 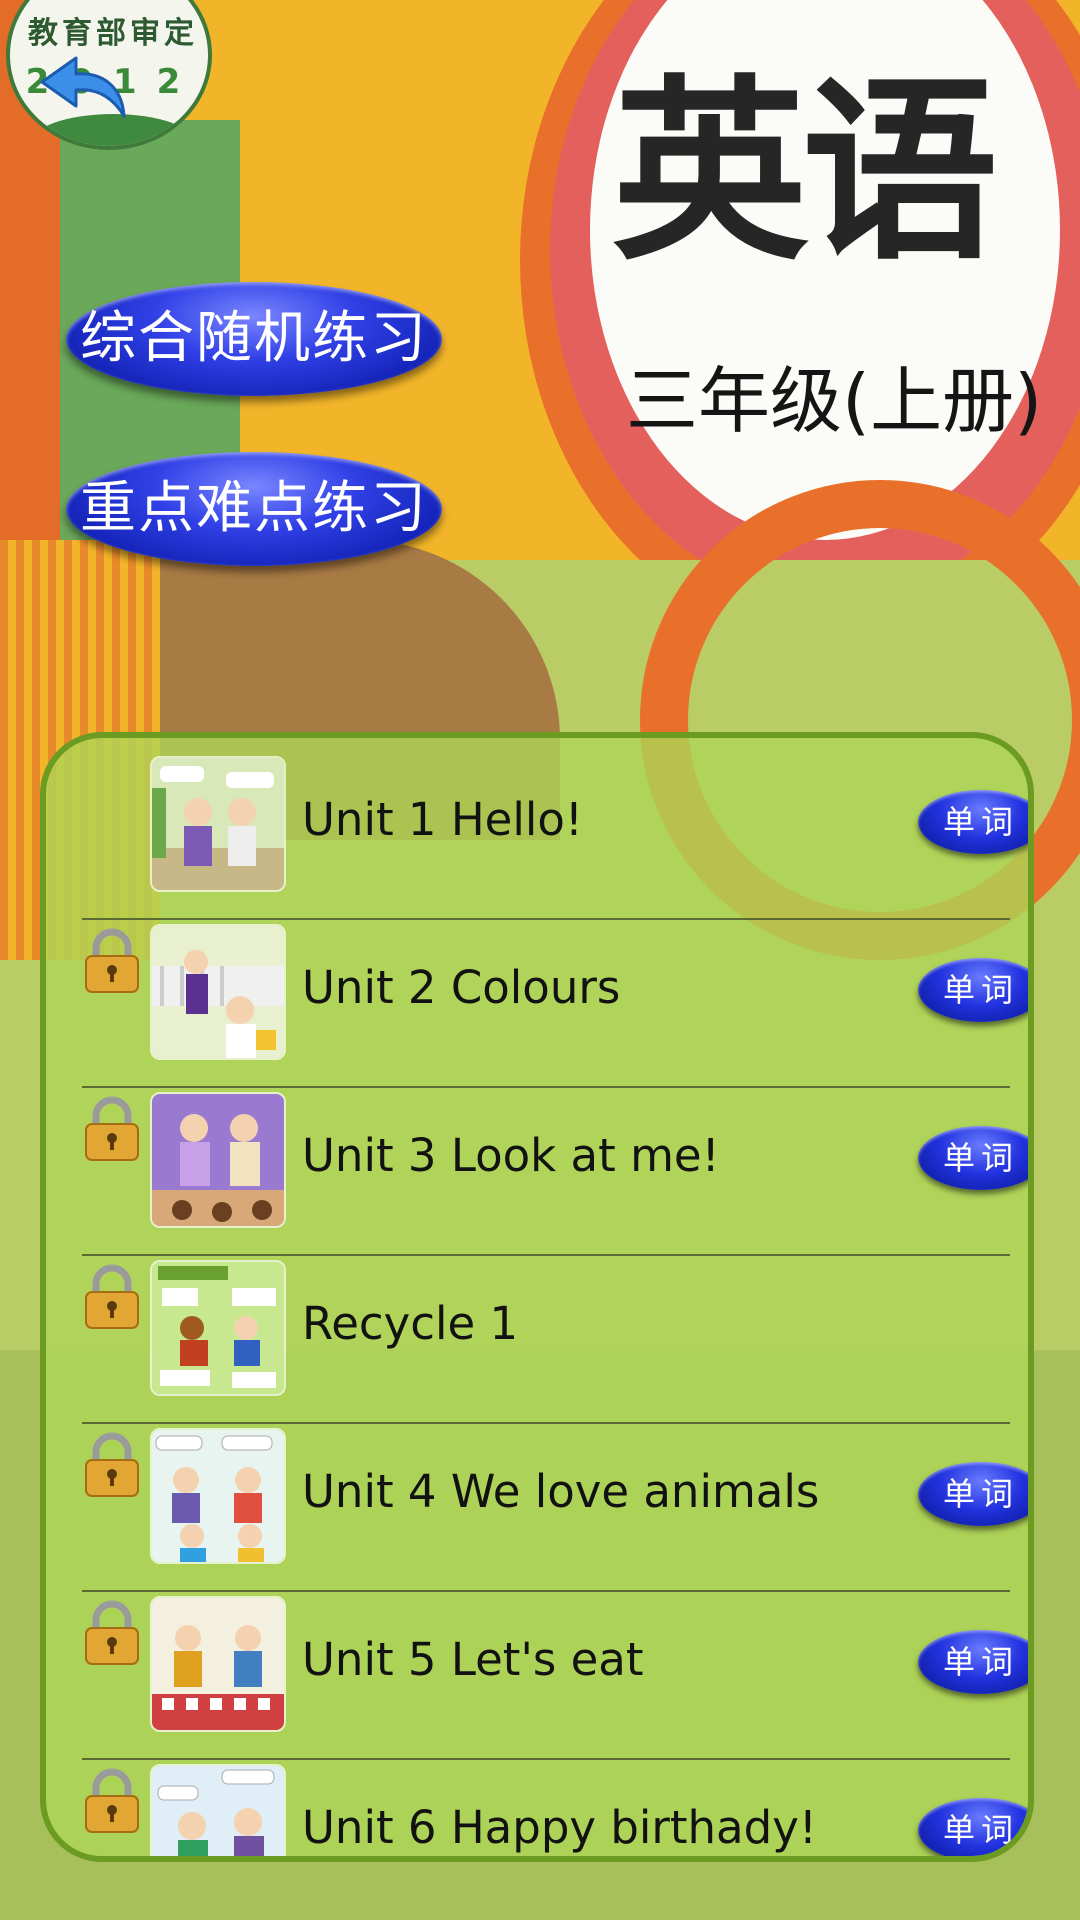 What do you see at coordinates (561, 1491) in the screenshot?
I see `unit-title: Unit 4 We love animals` at bounding box center [561, 1491].